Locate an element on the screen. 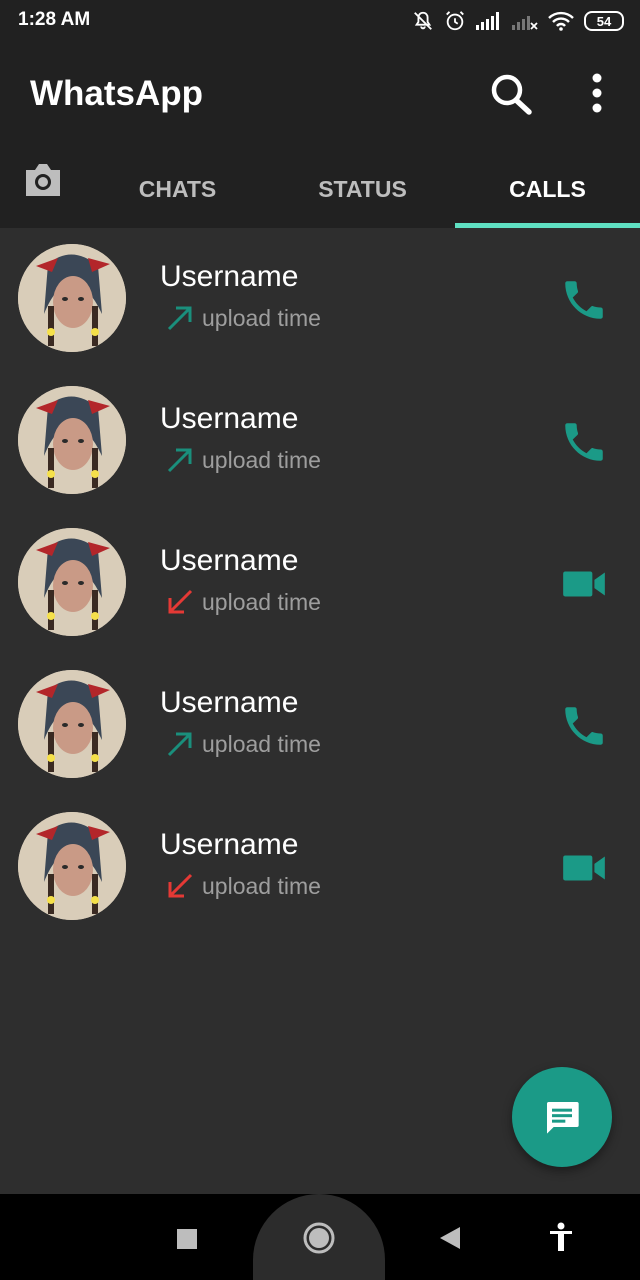 Image resolution: width=640 pixels, height=1280 pixels. search-icon is located at coordinates (511, 94).